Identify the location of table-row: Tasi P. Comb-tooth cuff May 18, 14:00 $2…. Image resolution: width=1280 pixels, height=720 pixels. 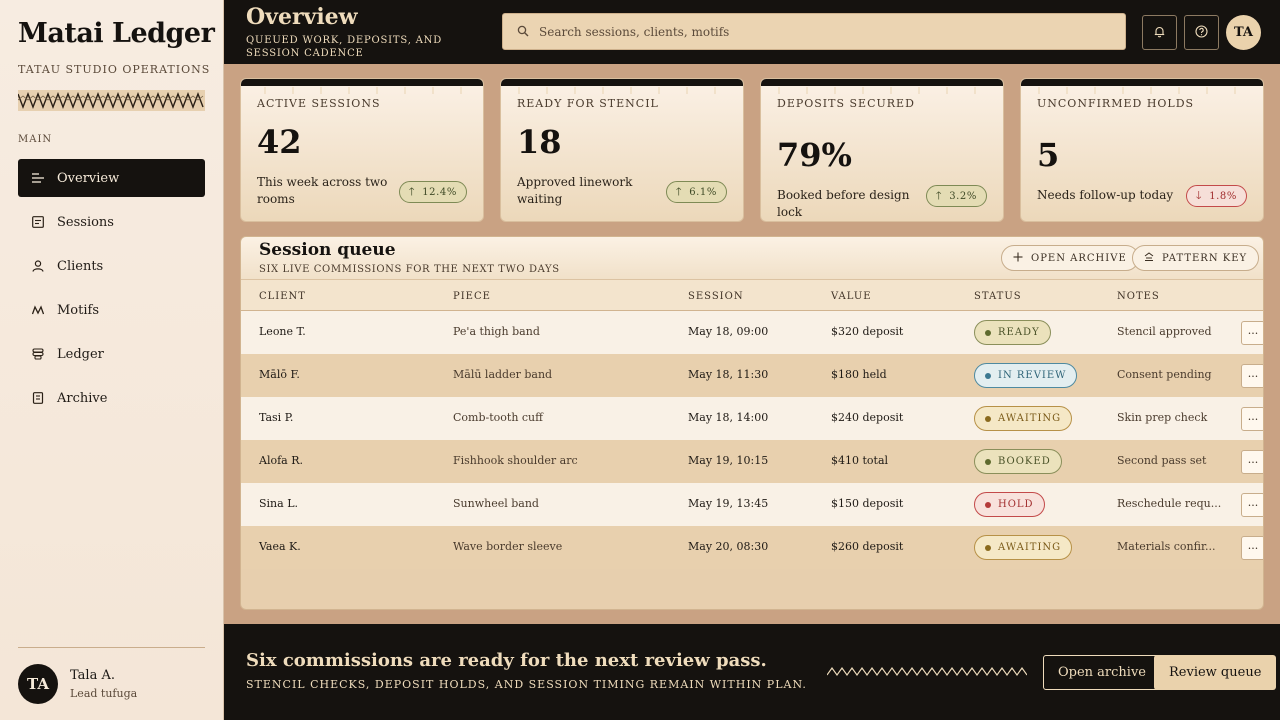
(752, 418).